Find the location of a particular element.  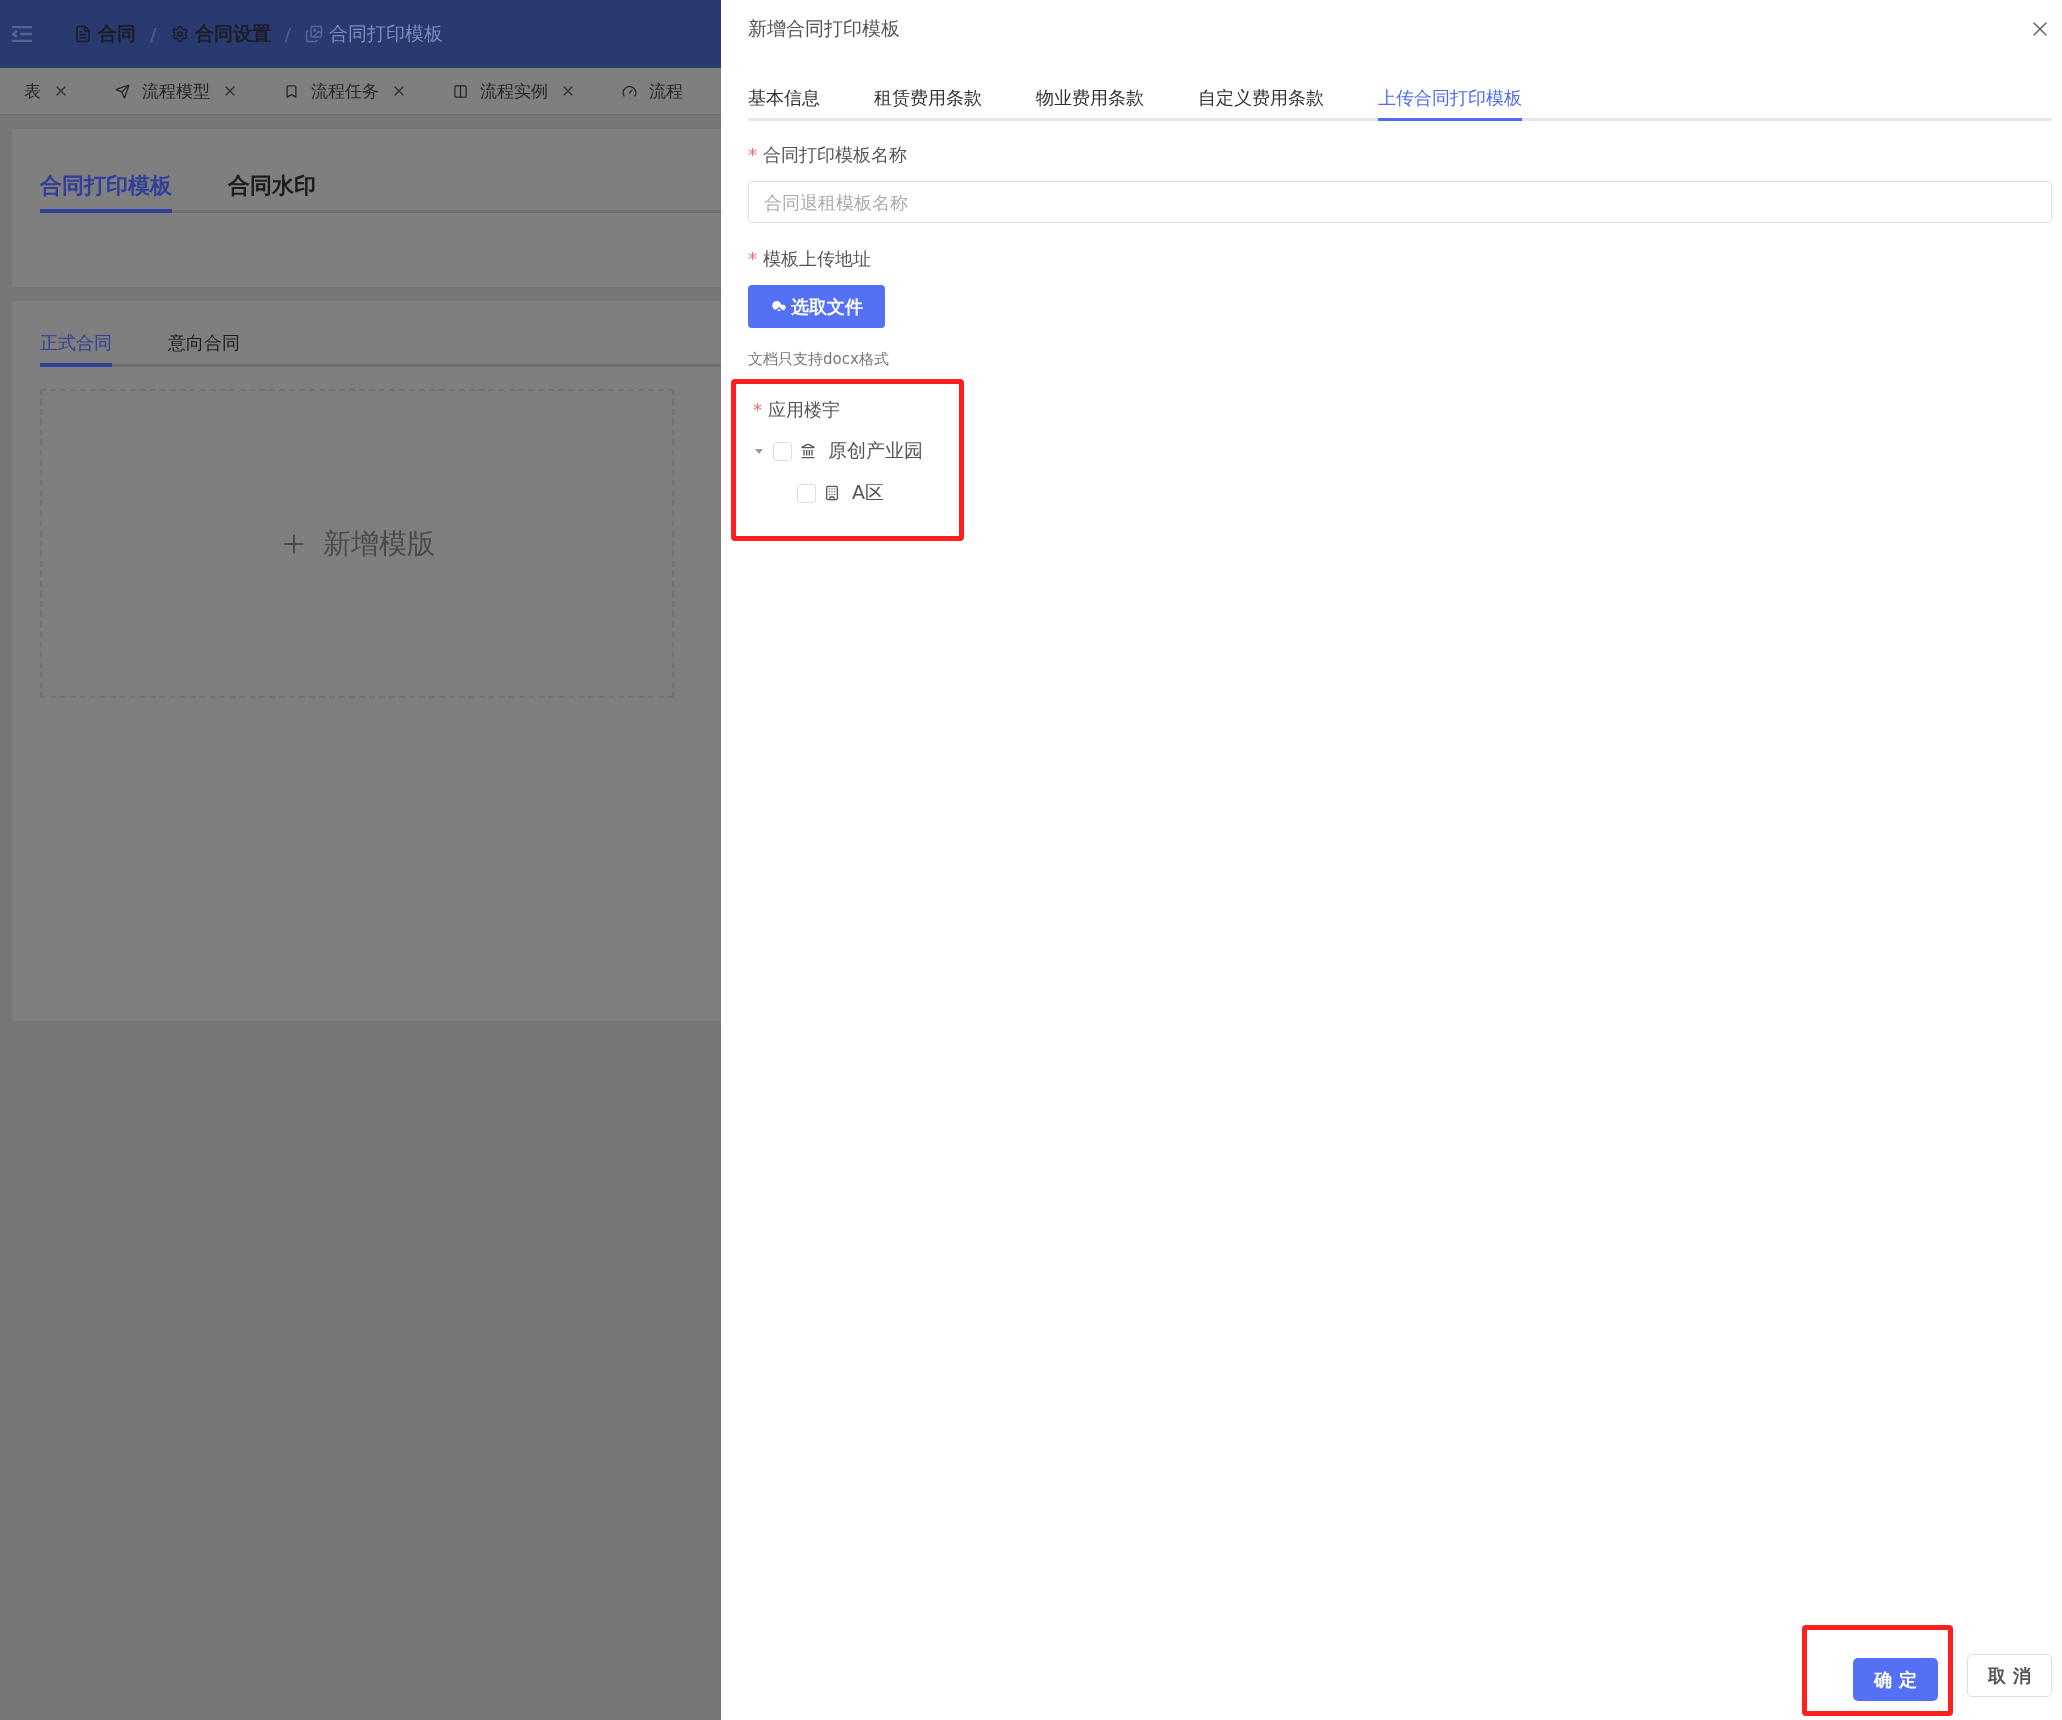

gauge-icon is located at coordinates (629, 91).